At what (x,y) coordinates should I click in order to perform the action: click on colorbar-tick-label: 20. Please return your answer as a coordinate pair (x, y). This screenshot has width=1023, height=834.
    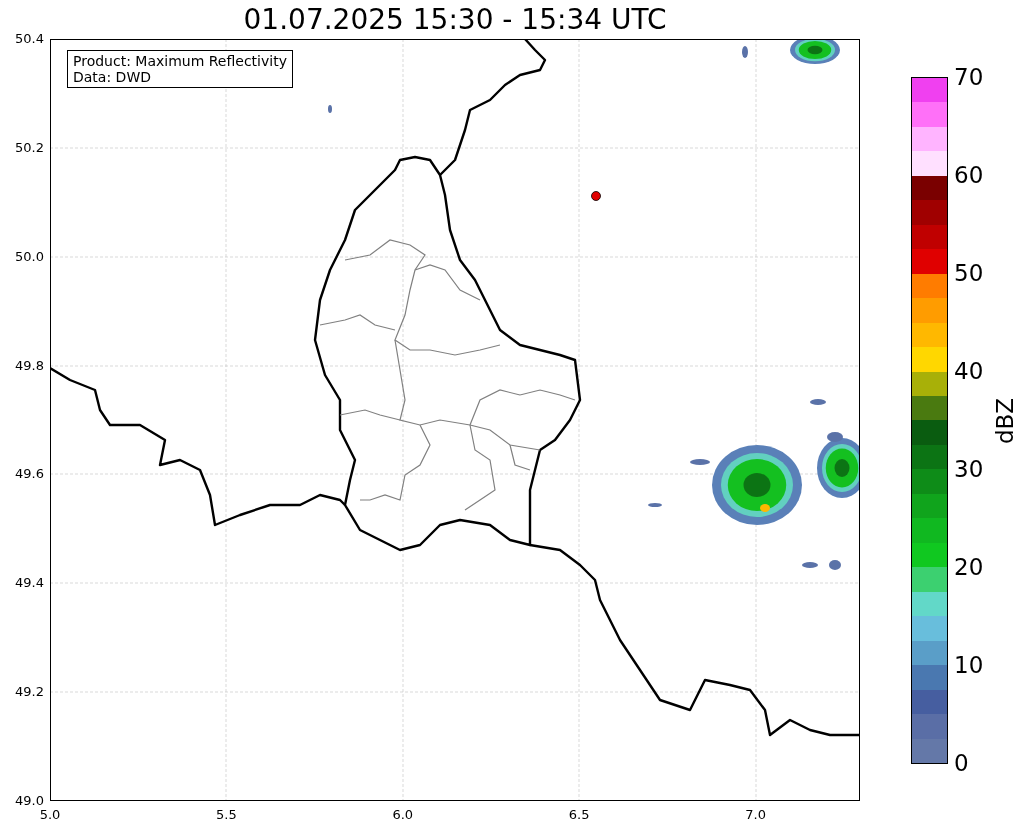
    Looking at the image, I should click on (969, 567).